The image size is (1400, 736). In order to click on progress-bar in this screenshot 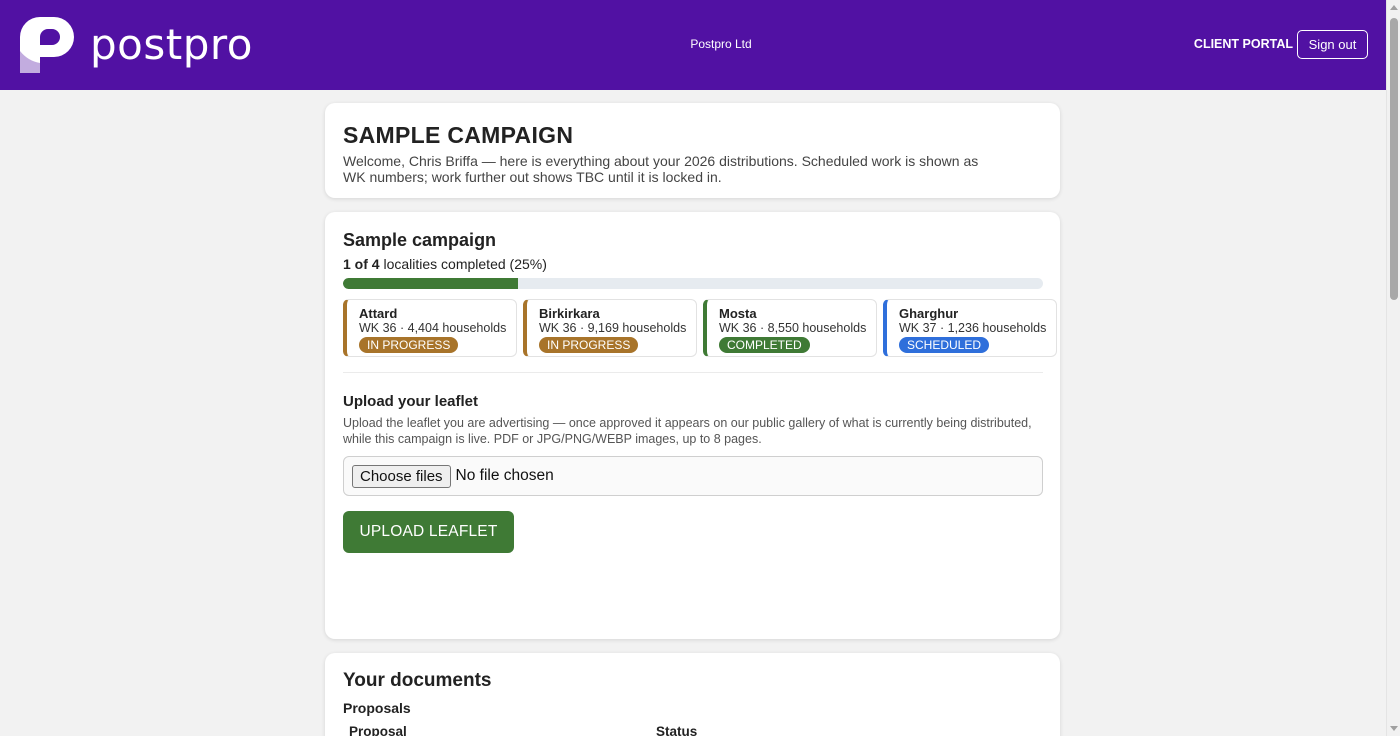, I will do `click(693, 283)`.